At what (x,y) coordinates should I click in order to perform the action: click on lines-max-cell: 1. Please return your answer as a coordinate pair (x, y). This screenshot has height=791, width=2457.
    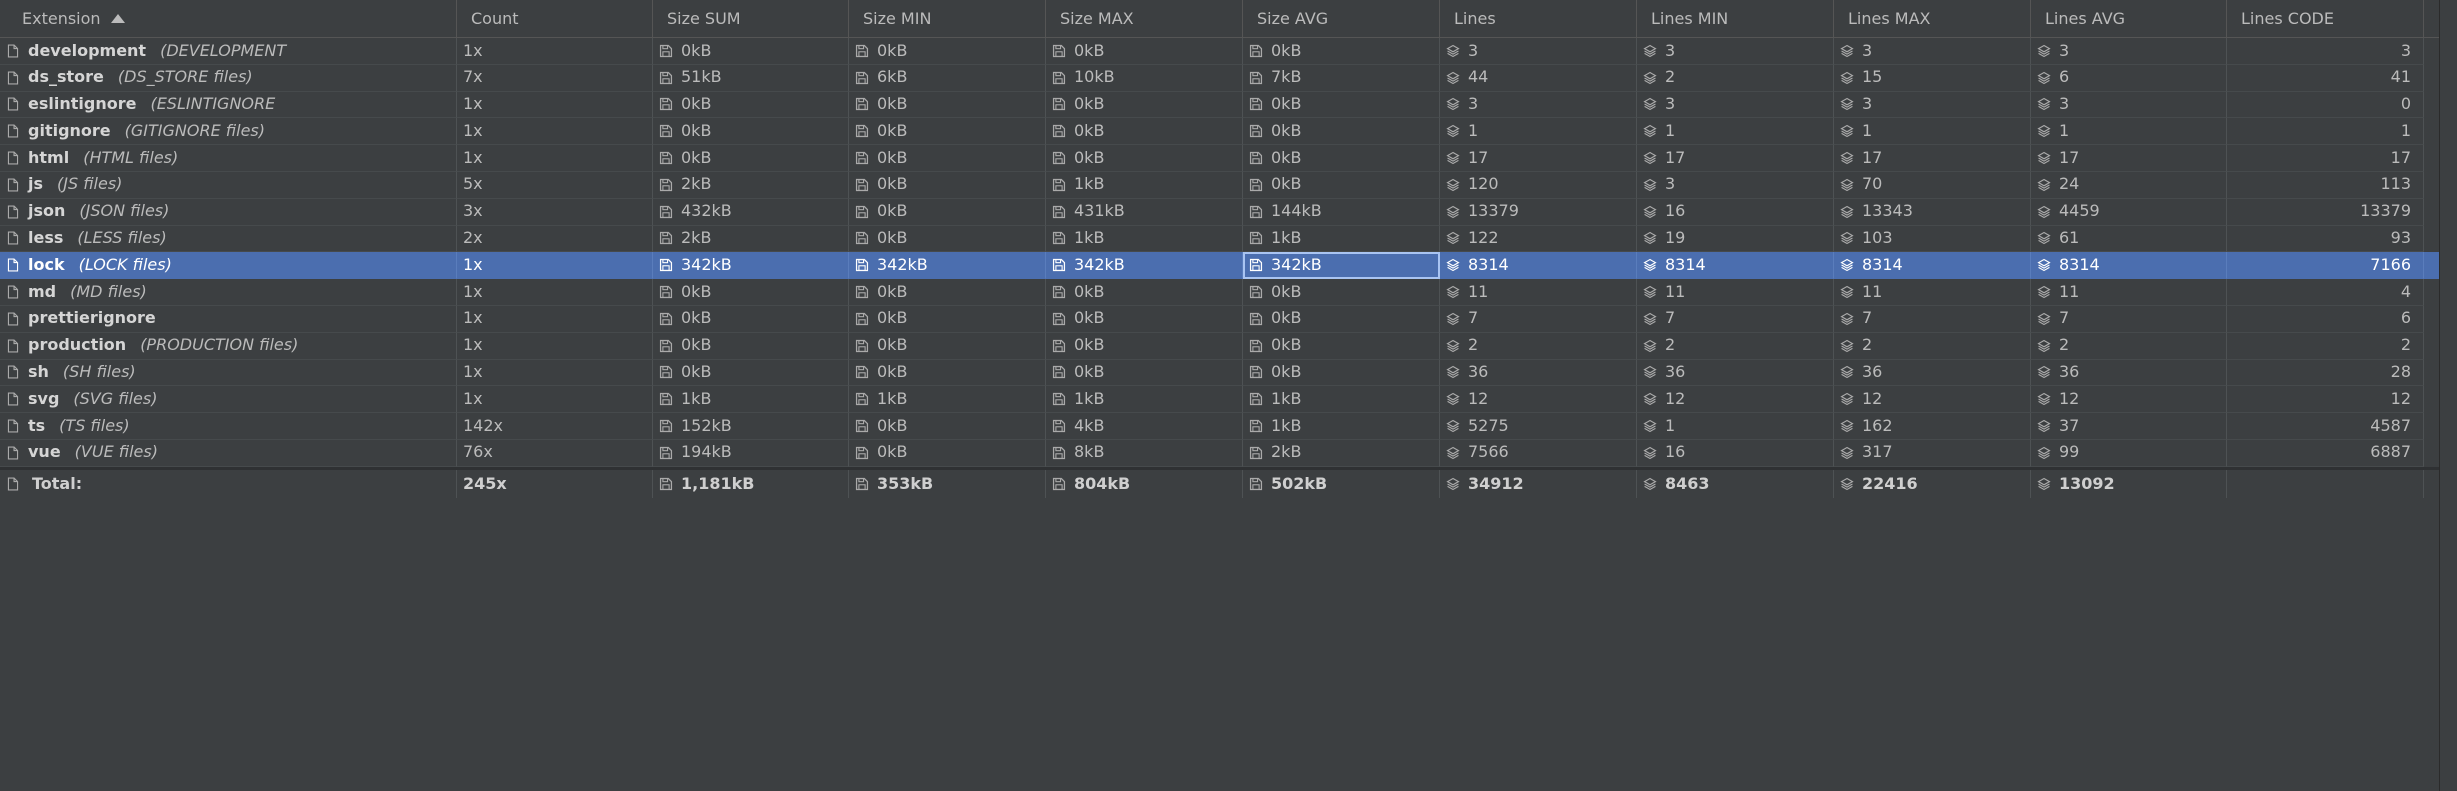
    Looking at the image, I should click on (1932, 132).